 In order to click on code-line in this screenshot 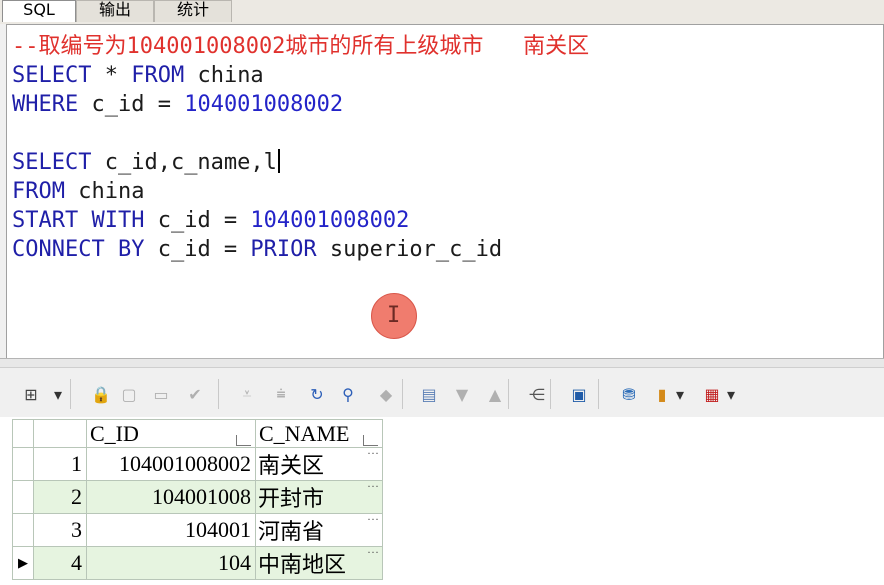, I will do `click(300, 133)`.